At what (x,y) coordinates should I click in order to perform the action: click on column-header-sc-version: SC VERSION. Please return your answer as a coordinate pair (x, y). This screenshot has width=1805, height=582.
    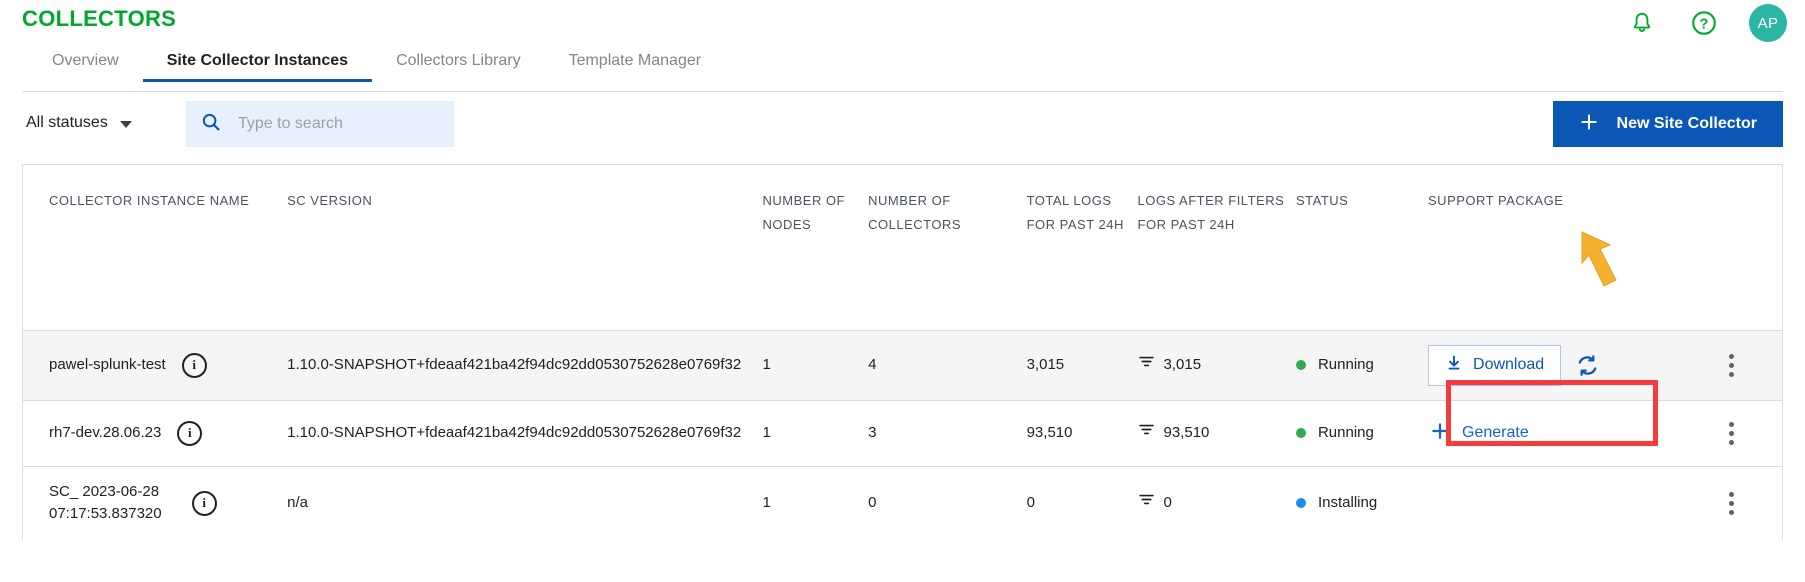
    Looking at the image, I should click on (330, 200).